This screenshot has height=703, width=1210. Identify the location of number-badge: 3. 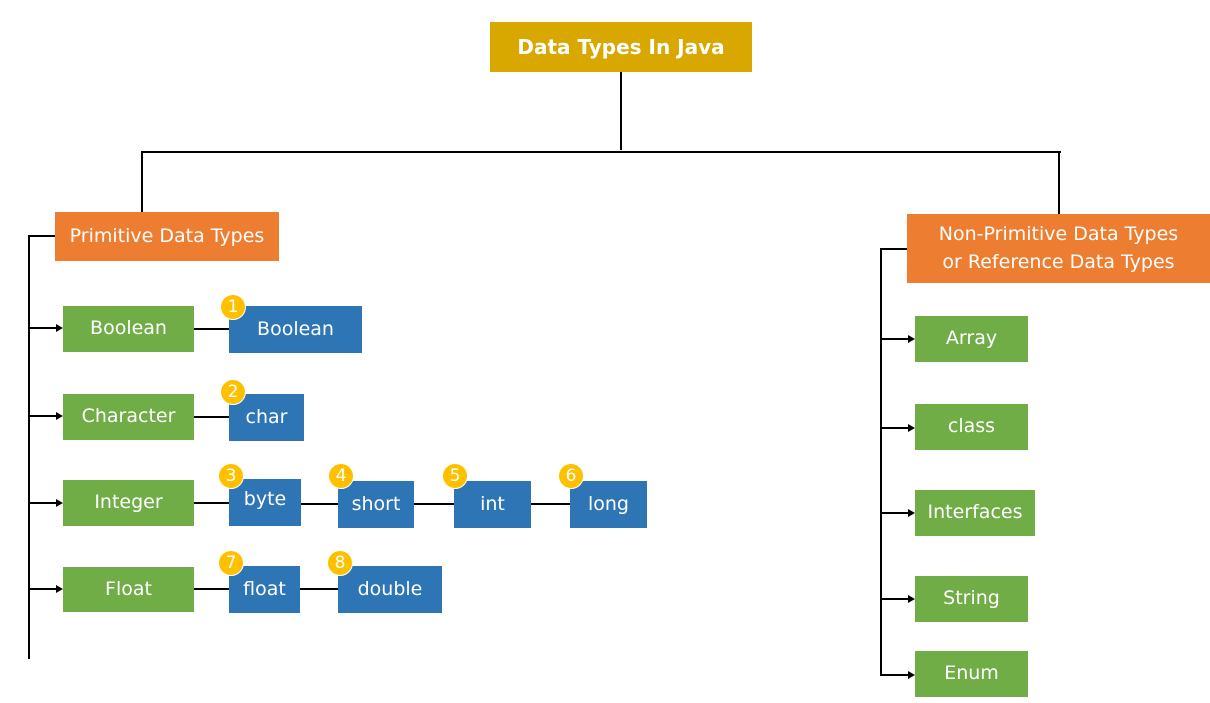
(231, 476).